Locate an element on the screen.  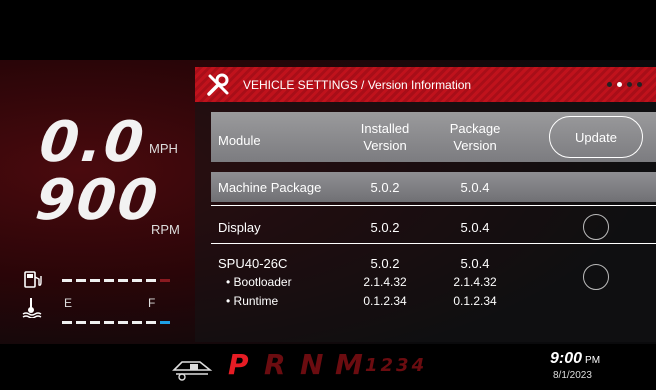
rpm-unit: RPM is located at coordinates (165, 229).